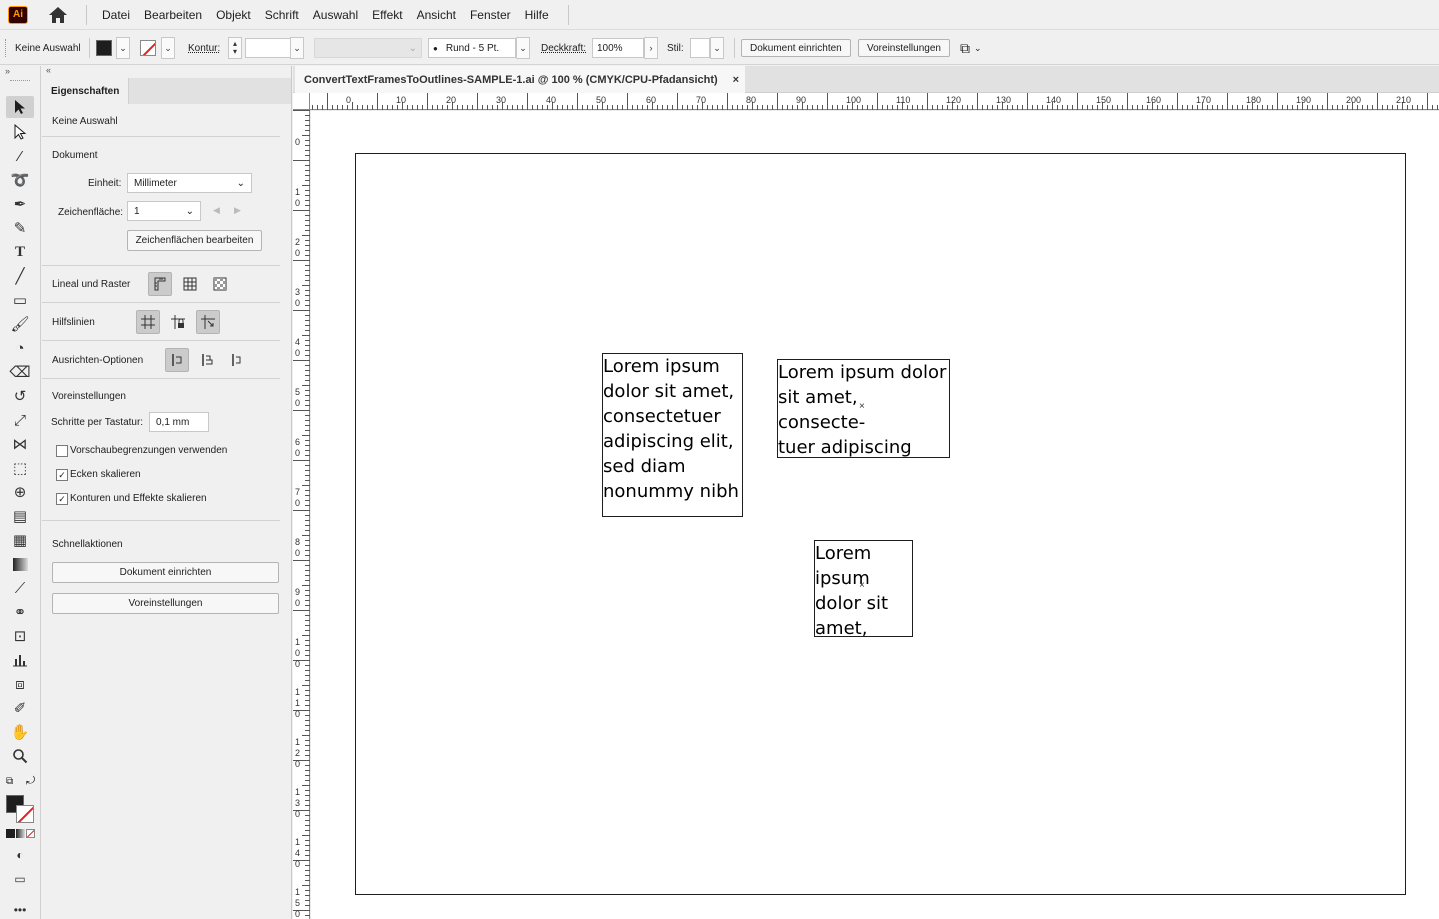 The height and width of the screenshot is (919, 1439). Describe the element at coordinates (7, 71) in the screenshot. I see `expand-toolbar-icon: »` at that location.